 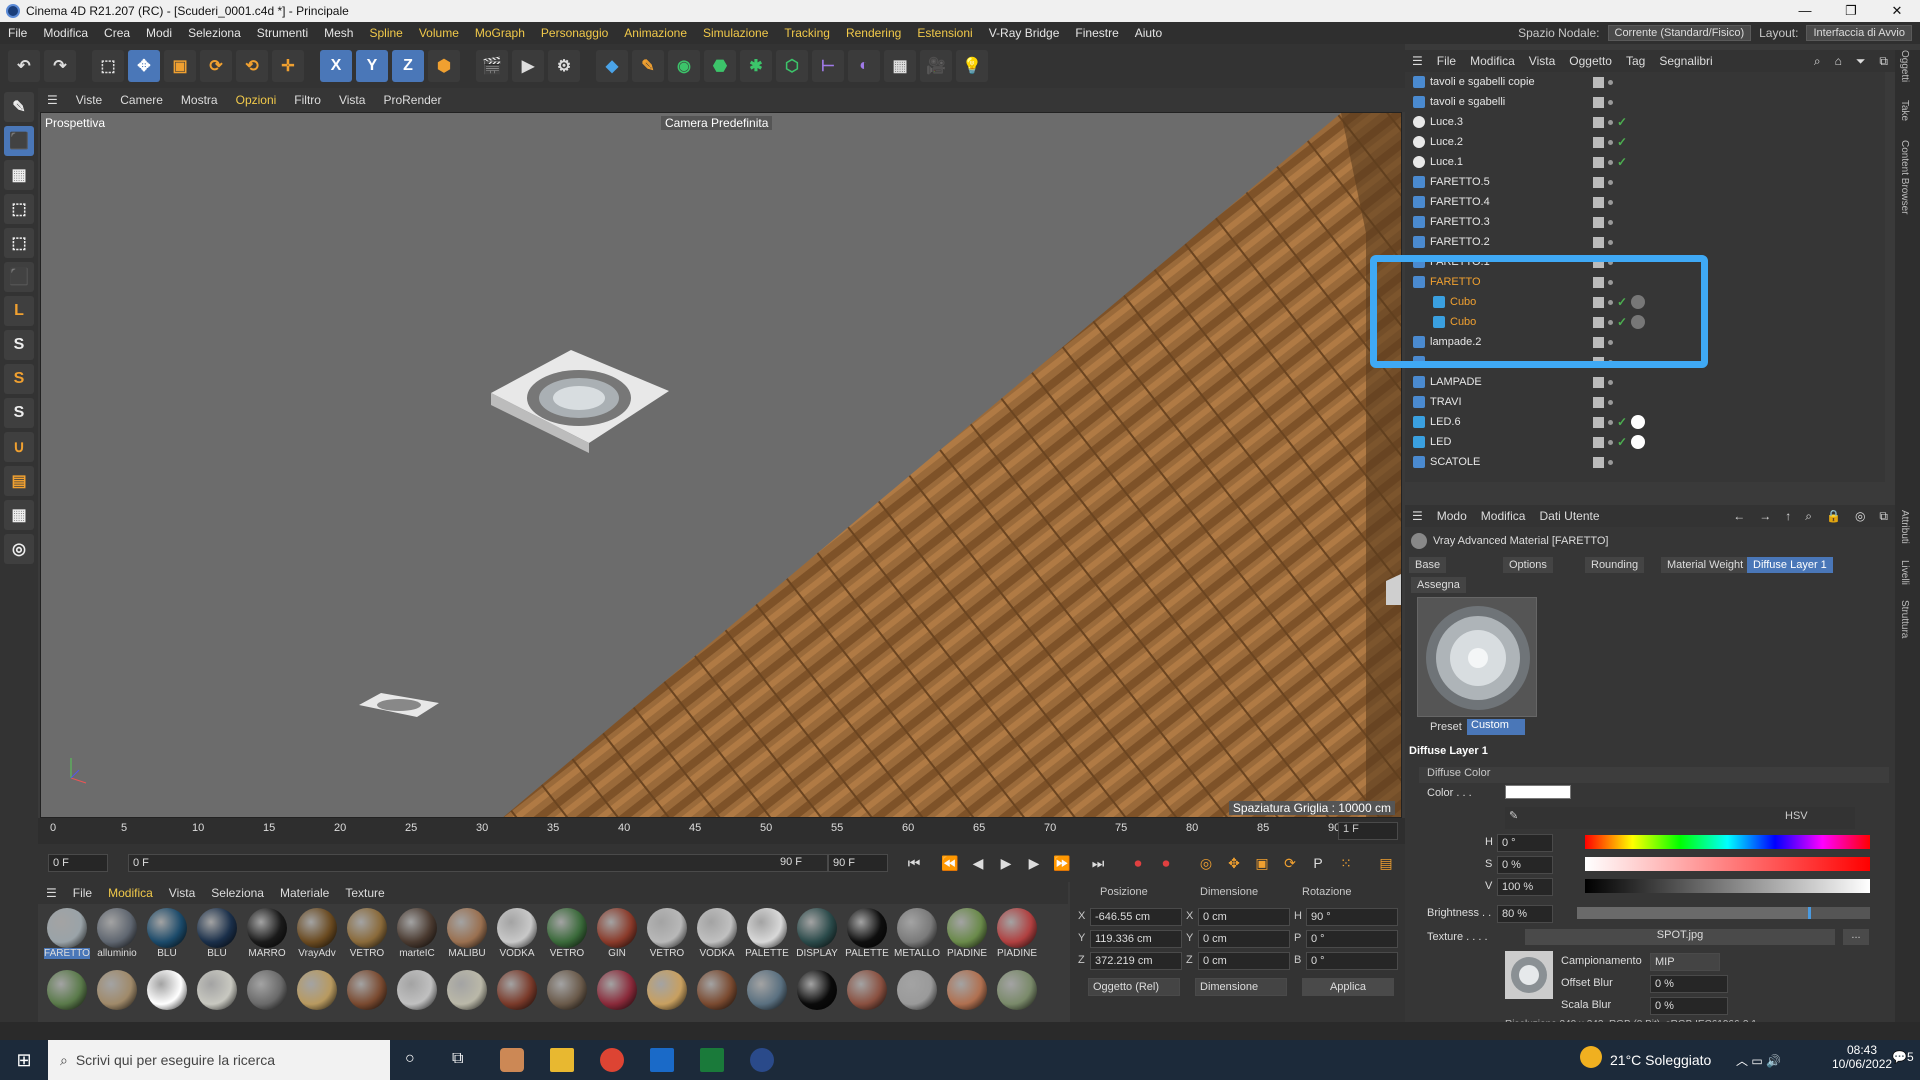 What do you see at coordinates (1262, 863) in the screenshot?
I see `key-scale-icon: ▣` at bounding box center [1262, 863].